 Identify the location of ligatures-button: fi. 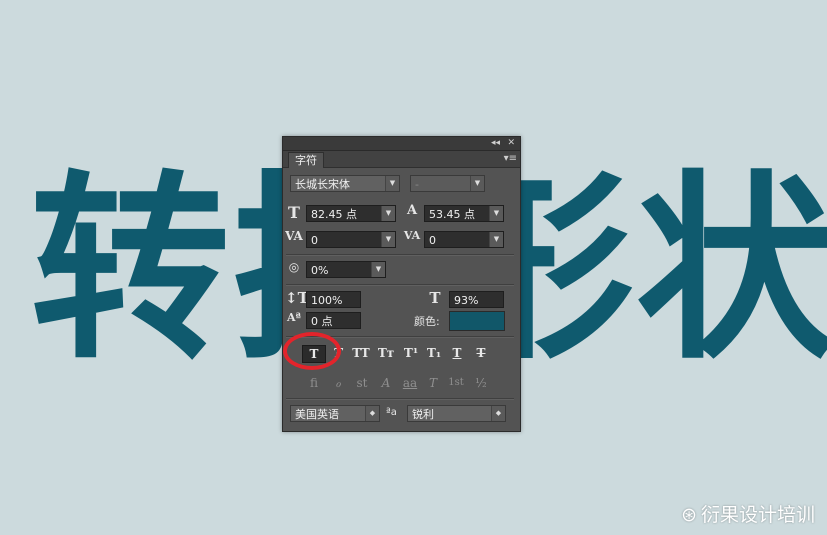
(314, 383).